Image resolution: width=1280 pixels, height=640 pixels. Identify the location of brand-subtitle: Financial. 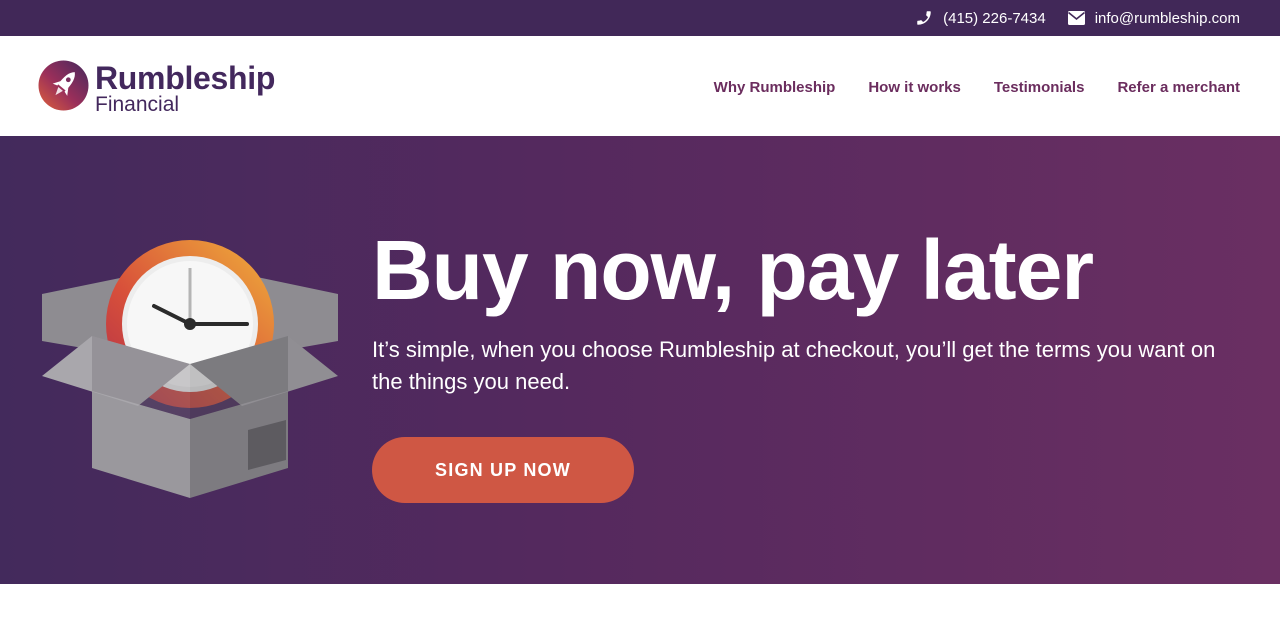
(137, 104).